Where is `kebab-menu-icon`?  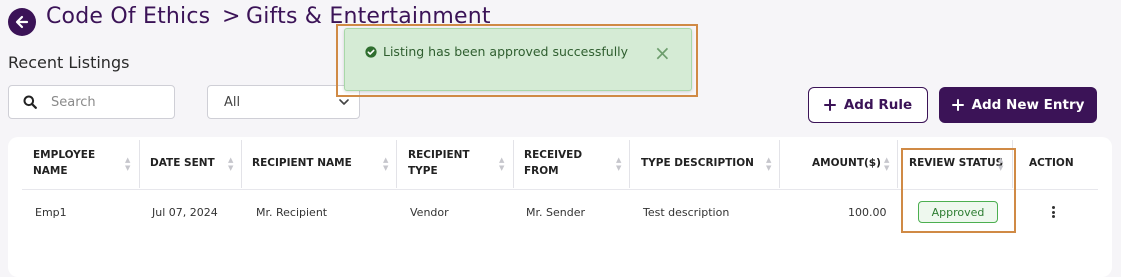 kebab-menu-icon is located at coordinates (1053, 212).